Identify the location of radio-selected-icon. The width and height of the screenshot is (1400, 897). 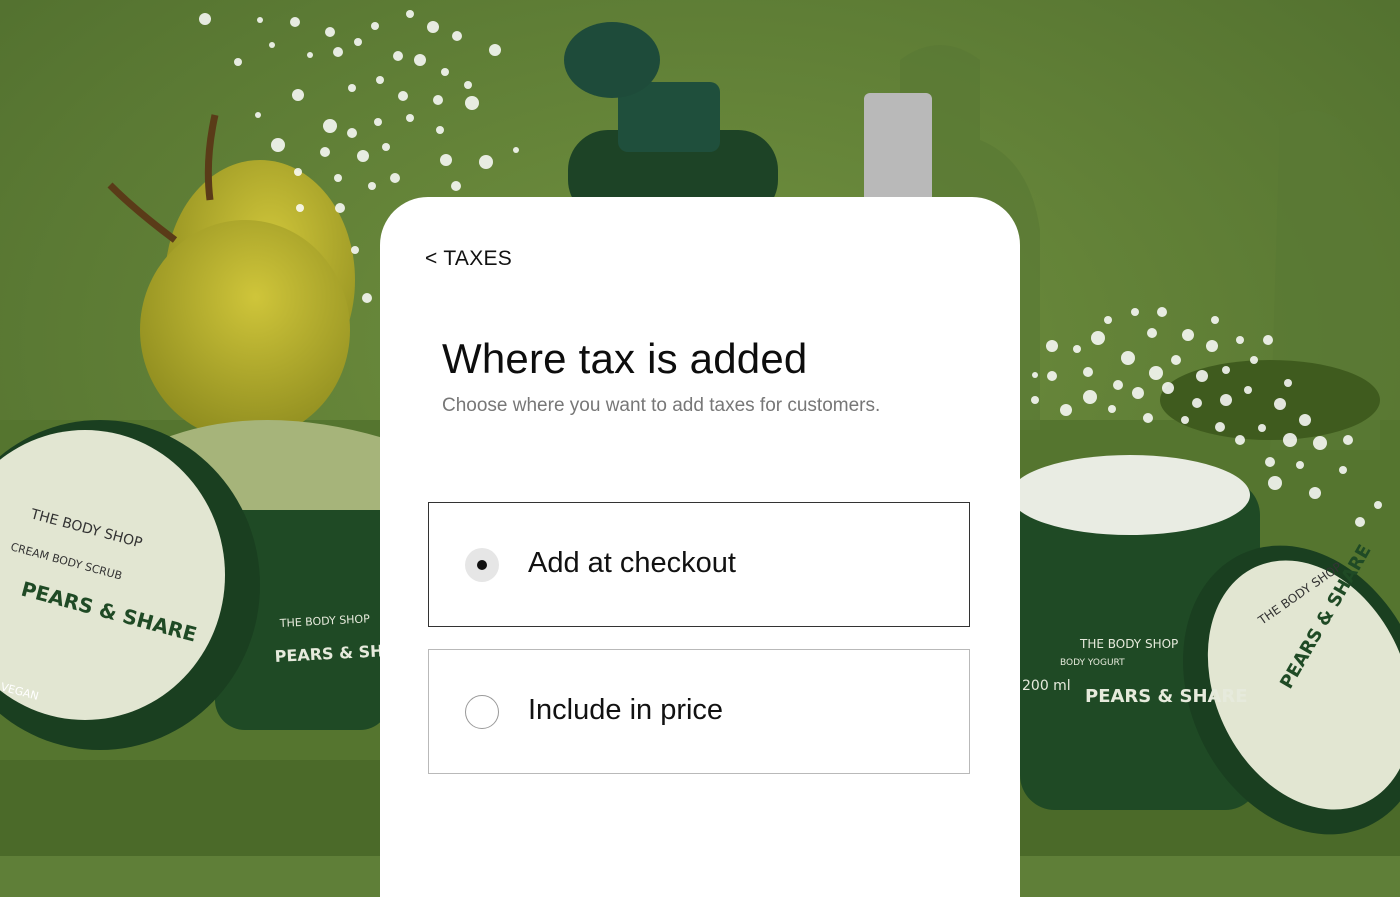
(482, 565).